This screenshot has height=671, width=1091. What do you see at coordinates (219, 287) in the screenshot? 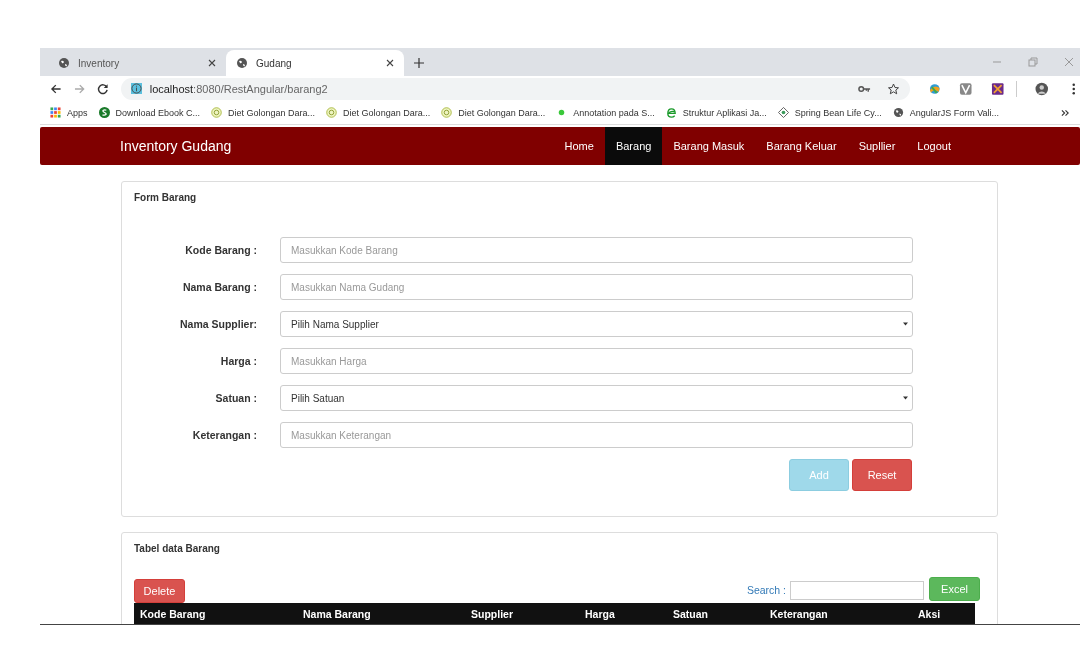
I see `field-label: Nama Barang :` at bounding box center [219, 287].